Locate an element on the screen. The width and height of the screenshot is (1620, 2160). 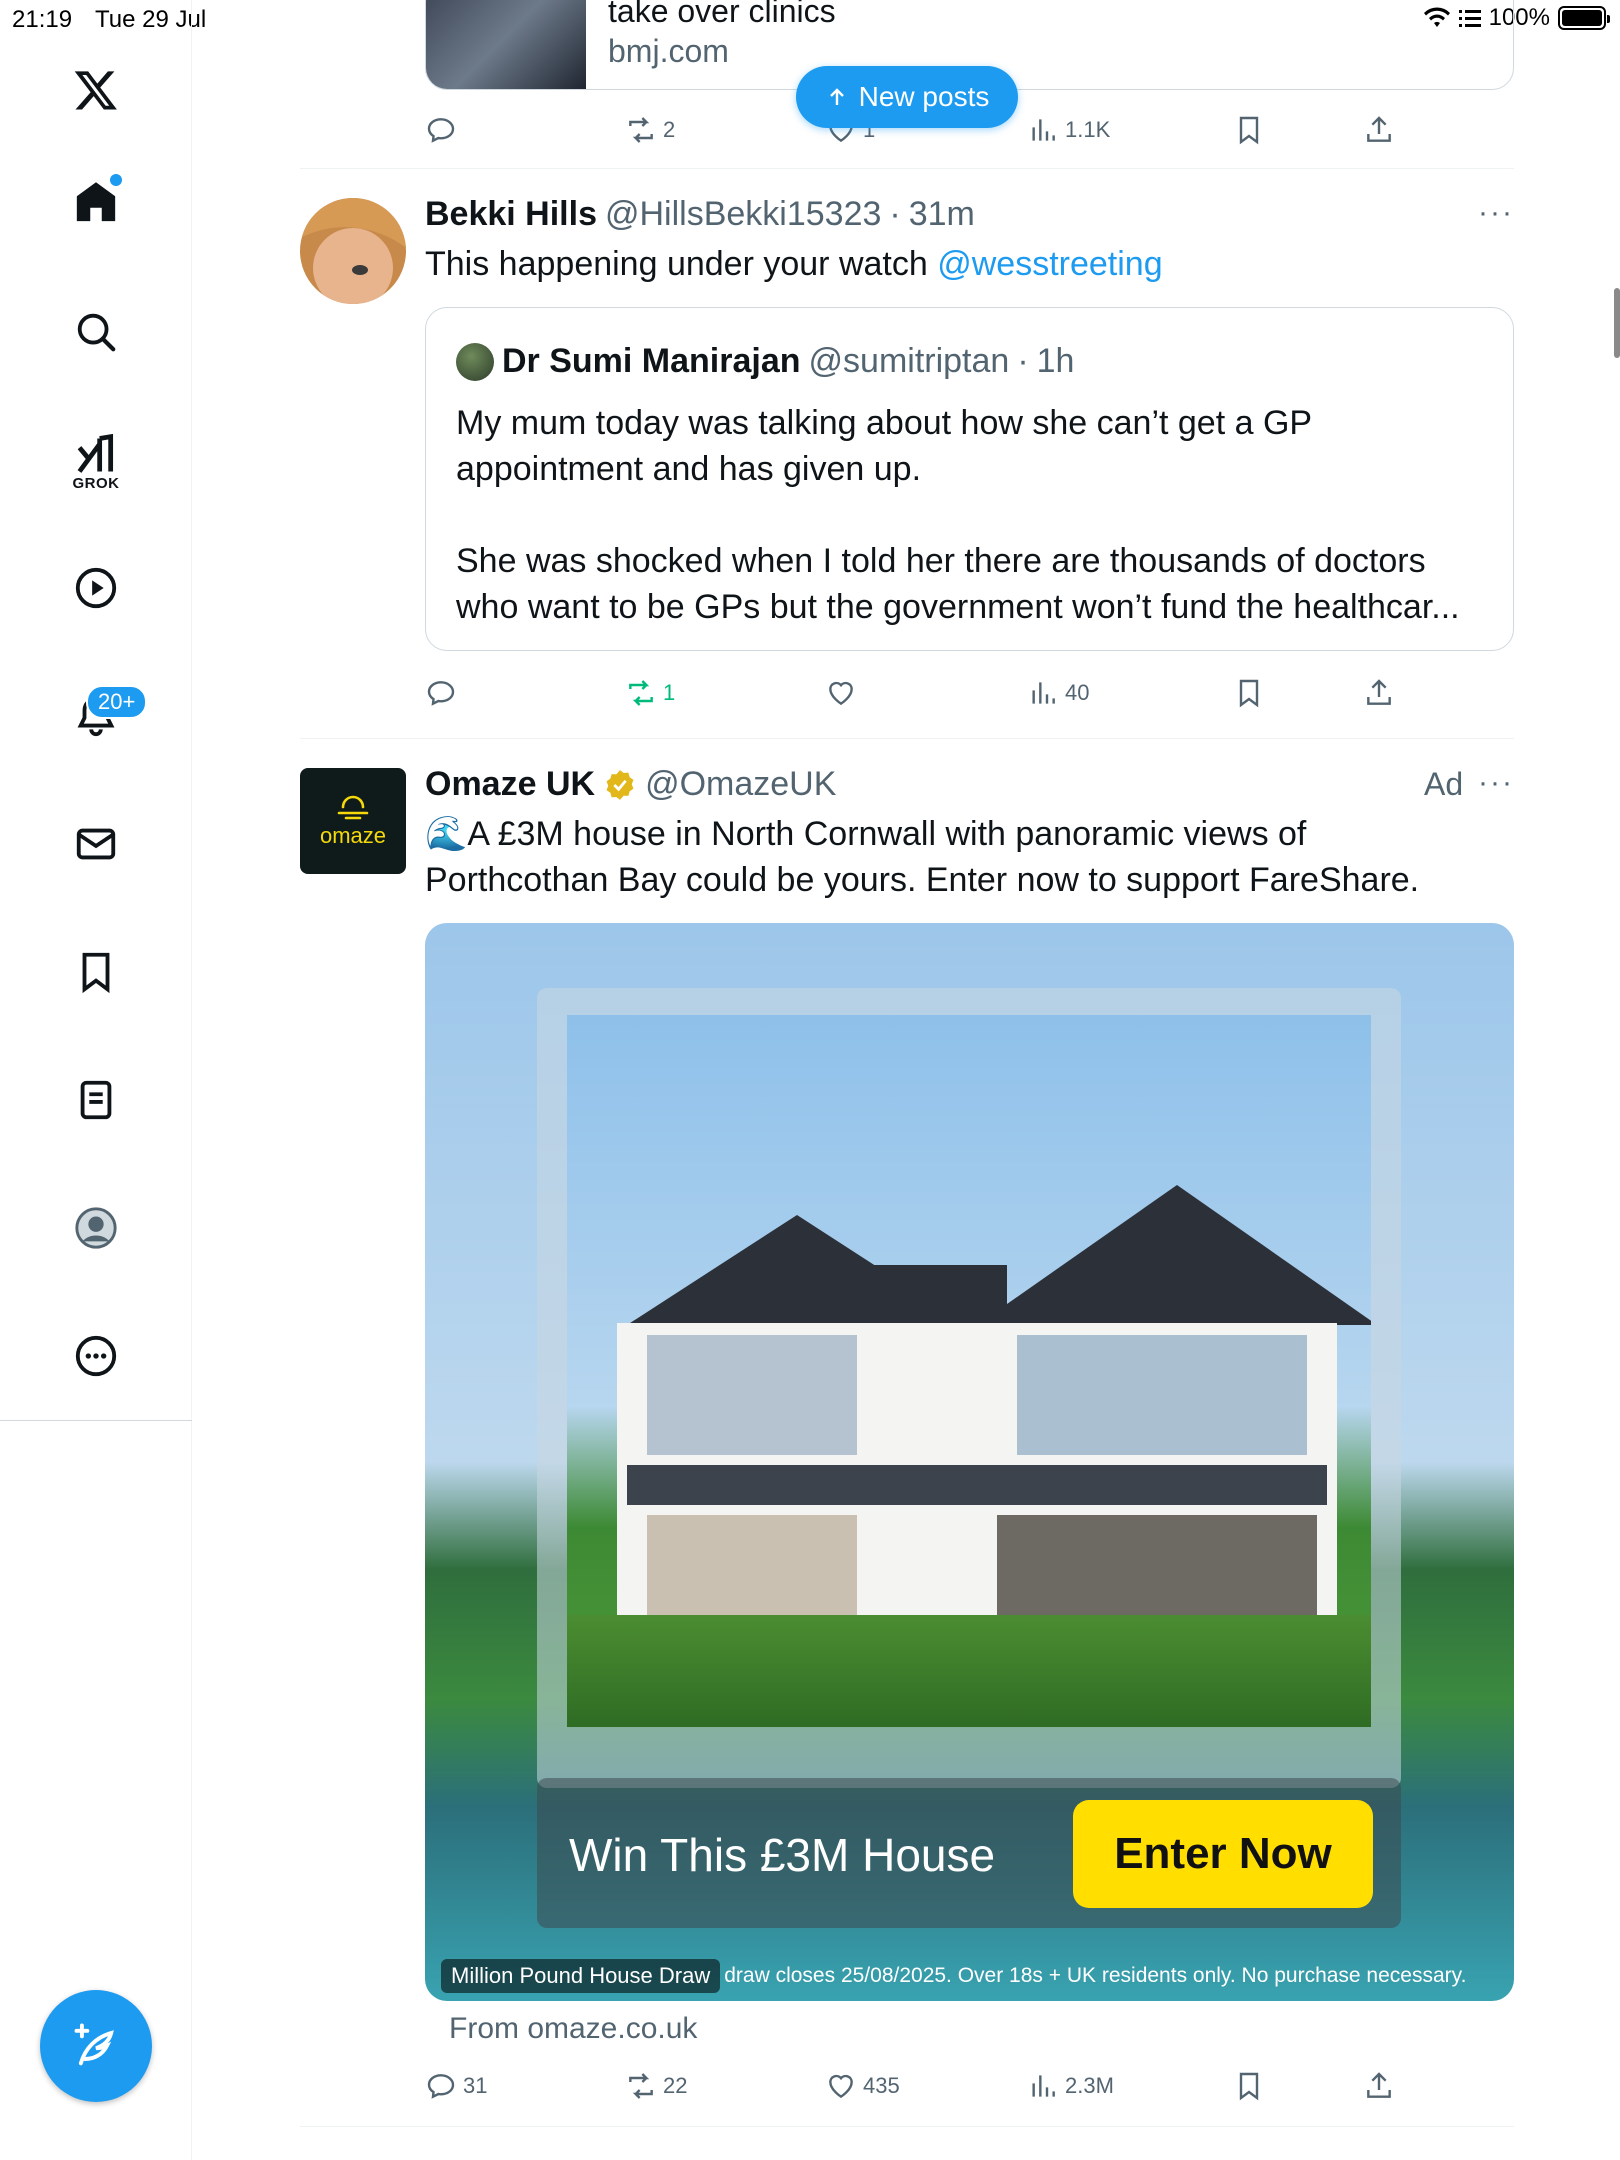
views-button: 1.1K is located at coordinates (1068, 130).